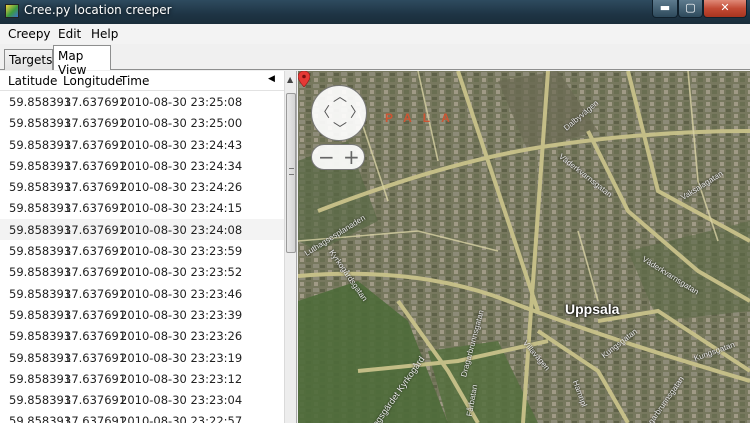 This screenshot has width=750, height=423. I want to click on tab-map-view: Map View, so click(82, 61).